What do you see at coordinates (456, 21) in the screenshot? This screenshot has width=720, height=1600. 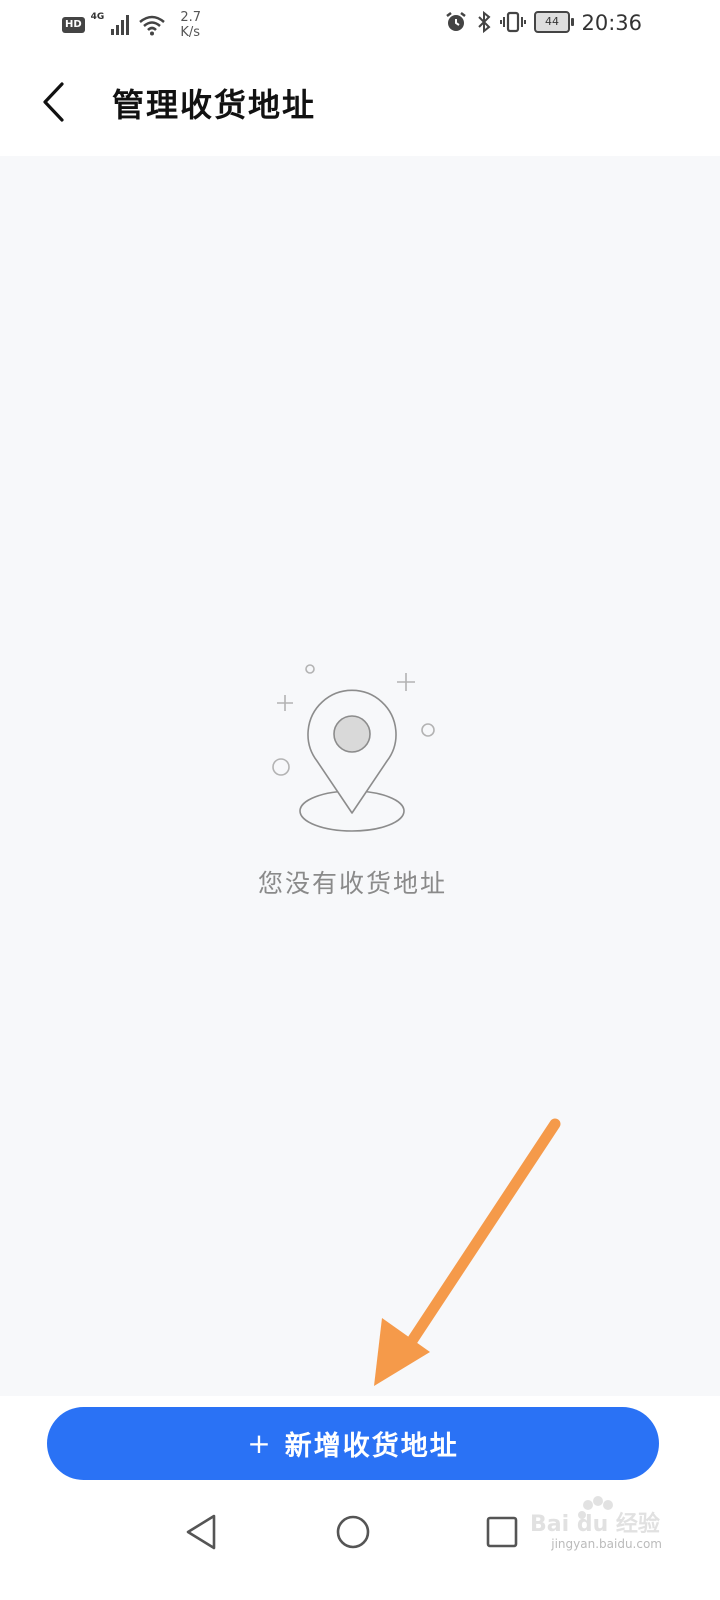 I see `alarm-icon` at bounding box center [456, 21].